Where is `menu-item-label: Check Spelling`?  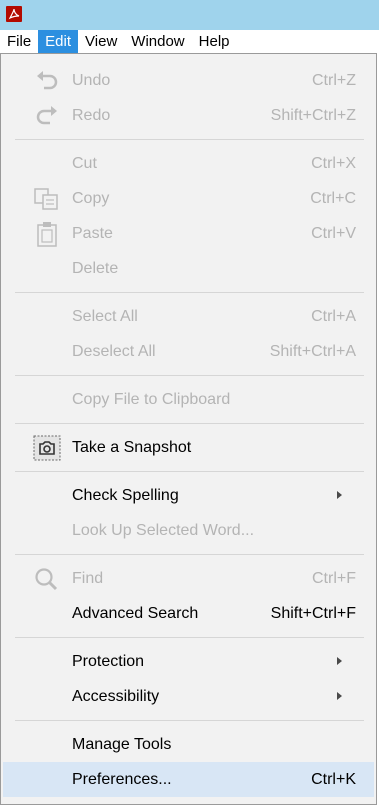 menu-item-label: Check Spelling is located at coordinates (125, 495).